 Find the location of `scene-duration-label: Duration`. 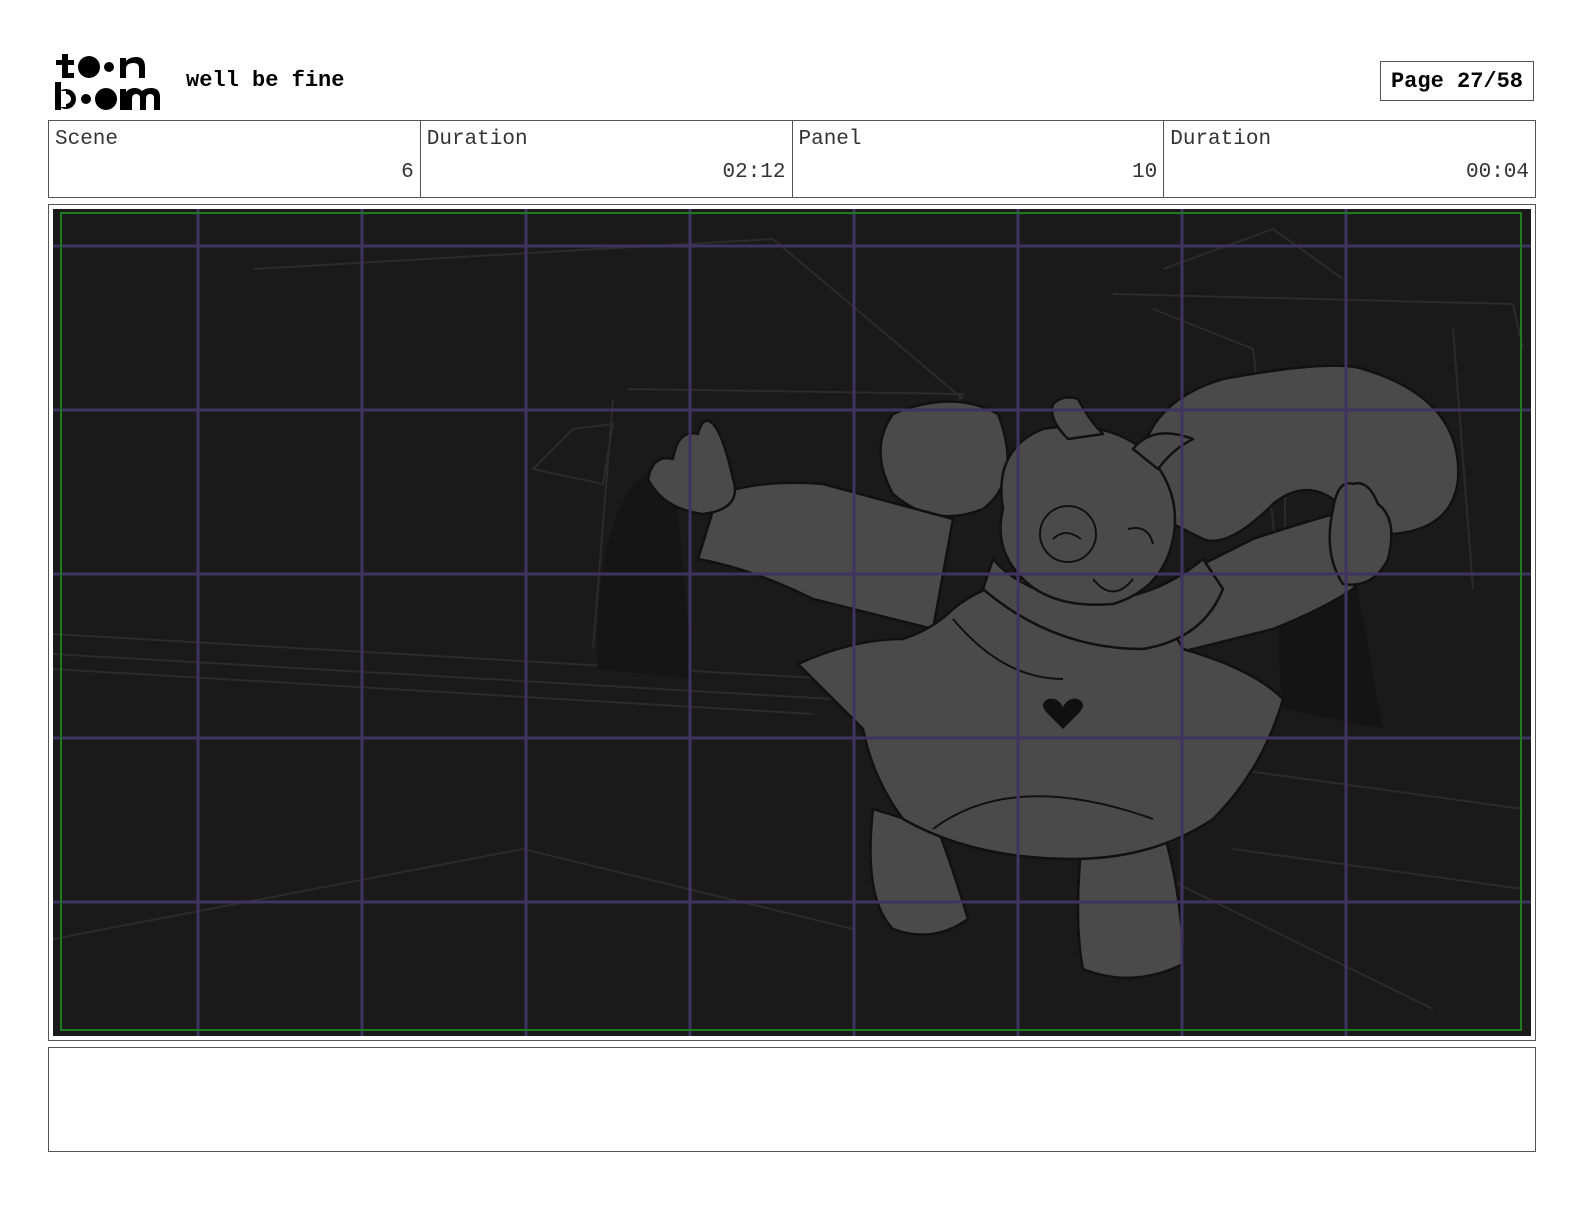

scene-duration-label: Duration is located at coordinates (477, 139).